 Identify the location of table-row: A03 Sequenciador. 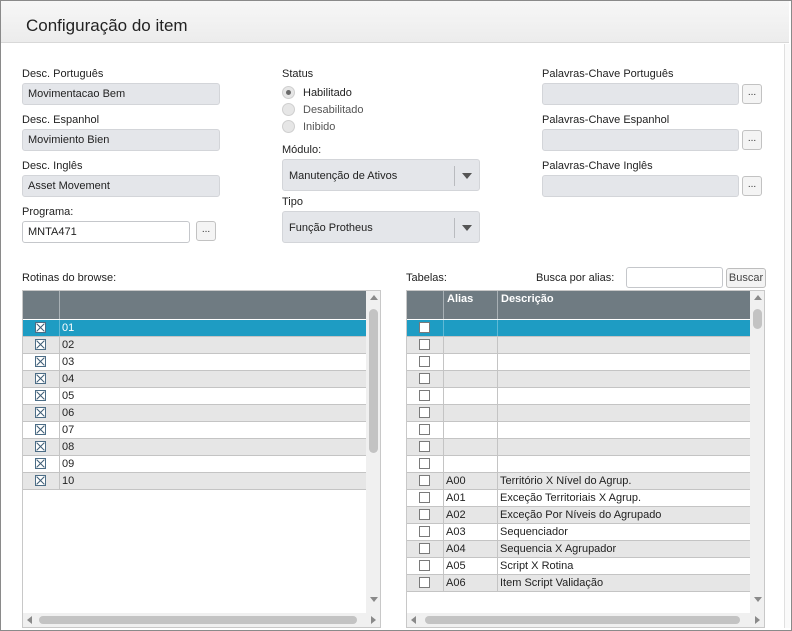
(578, 532).